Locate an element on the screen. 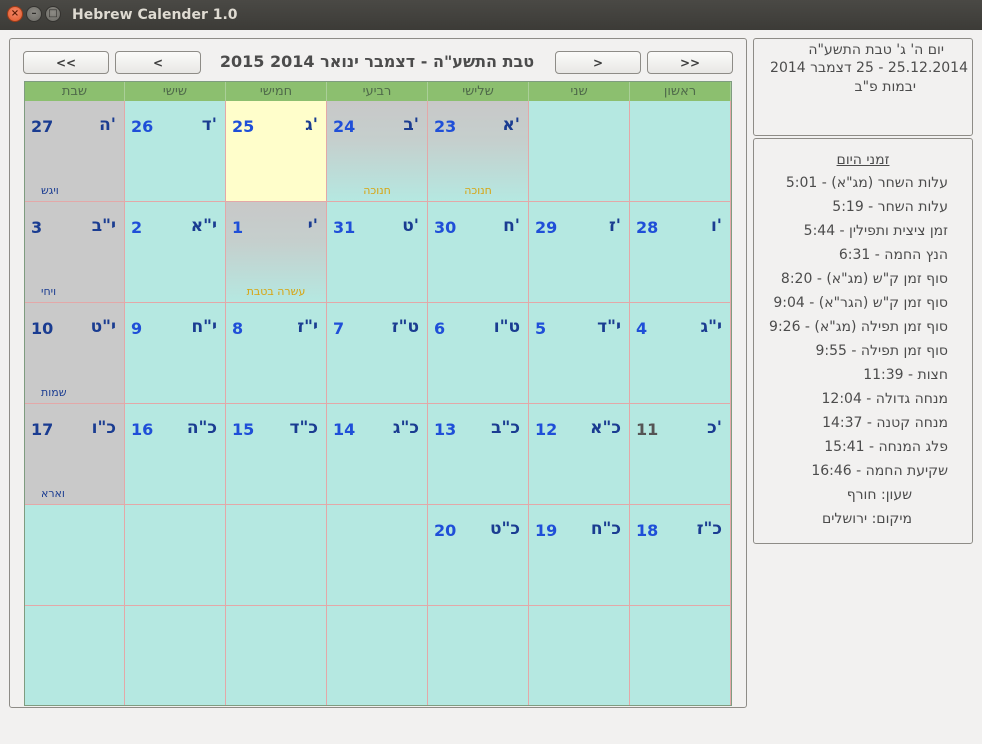 This screenshot has width=982, height=744. day-cell: י"ד 5 is located at coordinates (579, 353).